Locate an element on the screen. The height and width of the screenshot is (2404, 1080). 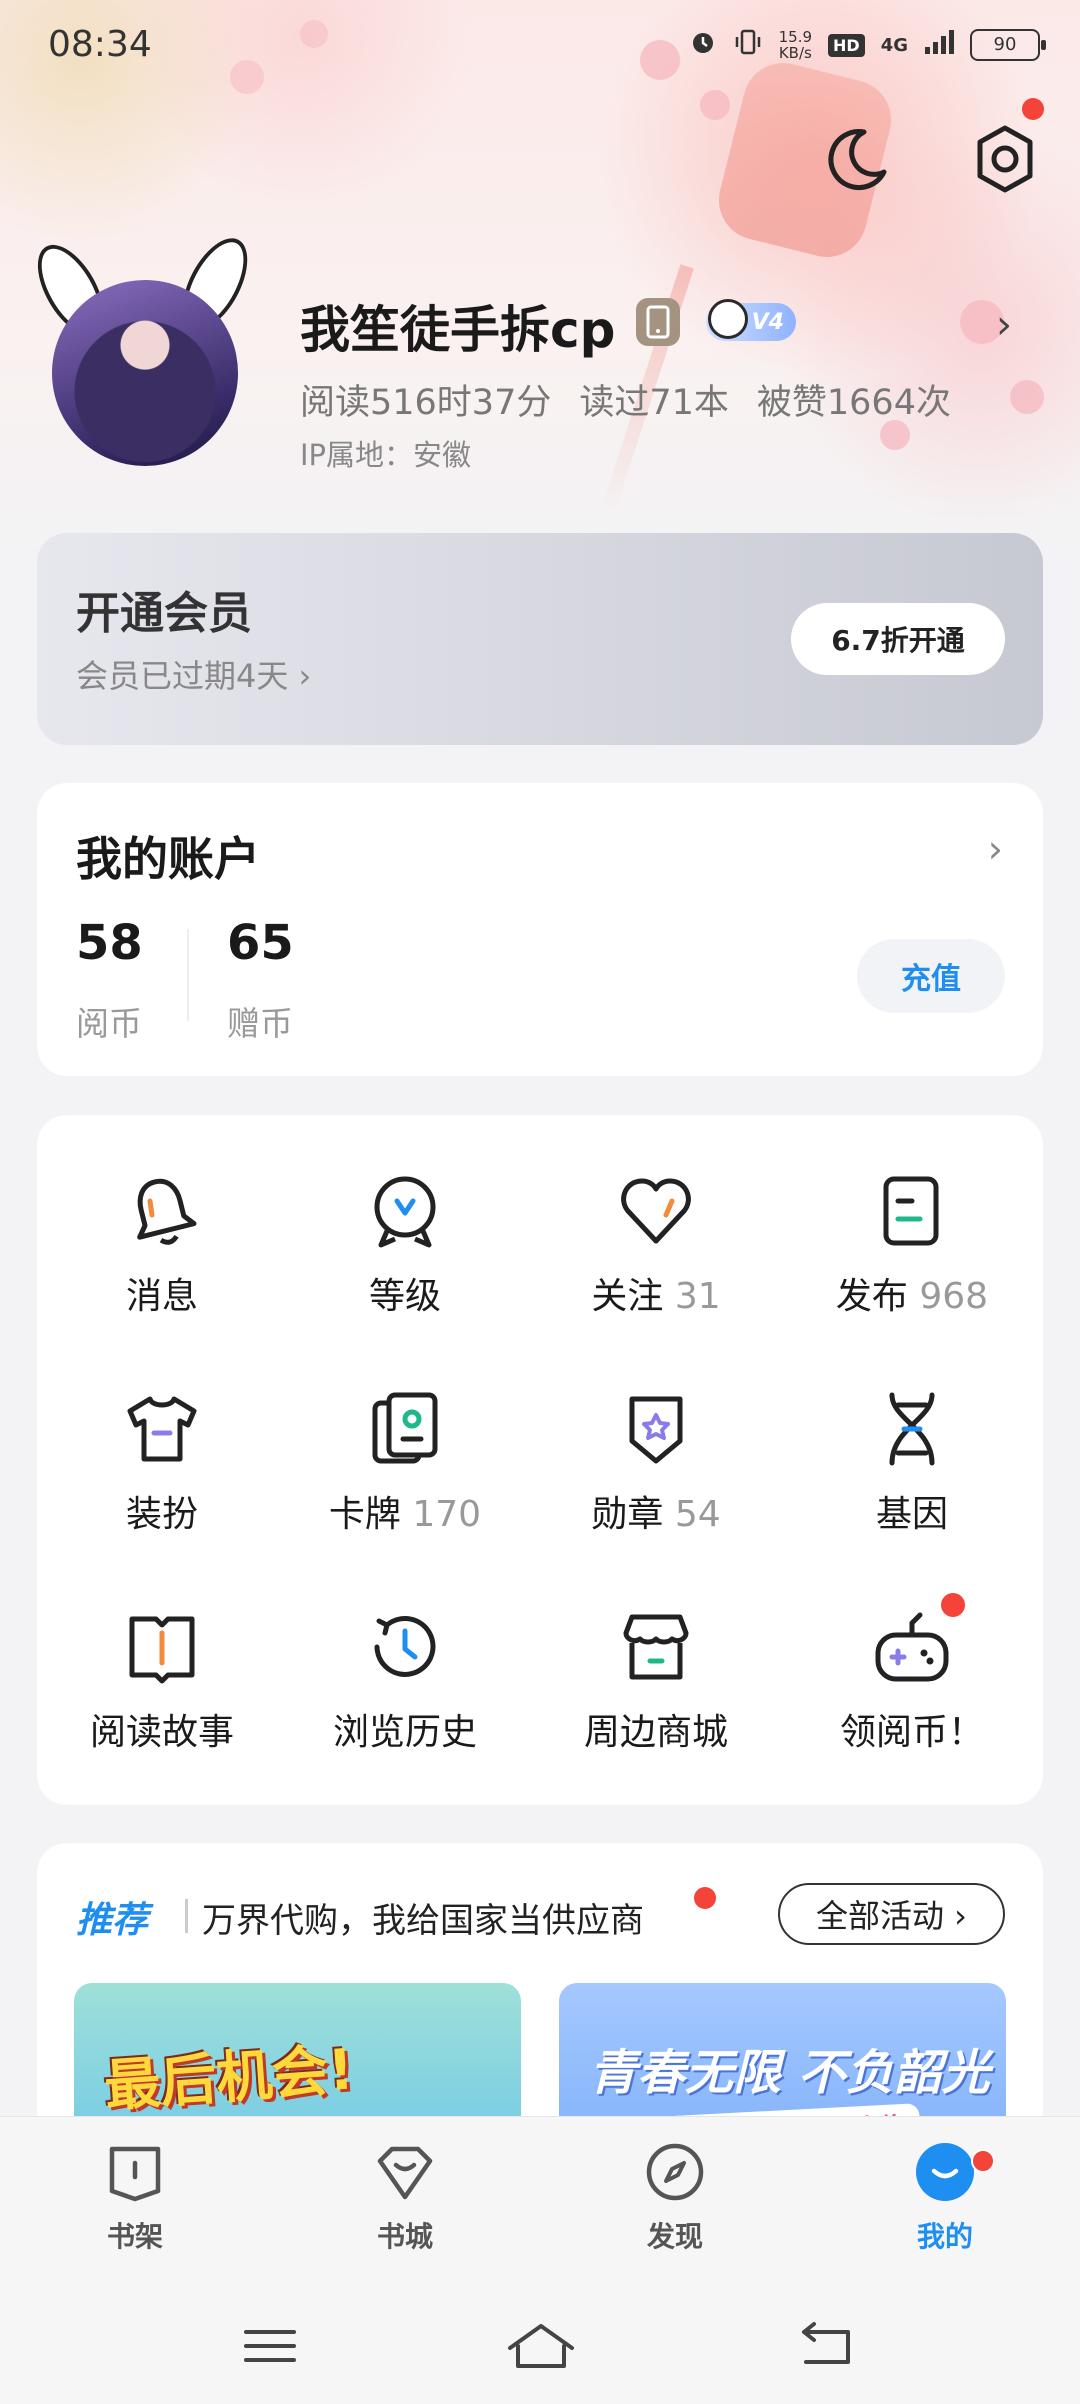
grid-label: 基因 is located at coordinates (912, 1511).